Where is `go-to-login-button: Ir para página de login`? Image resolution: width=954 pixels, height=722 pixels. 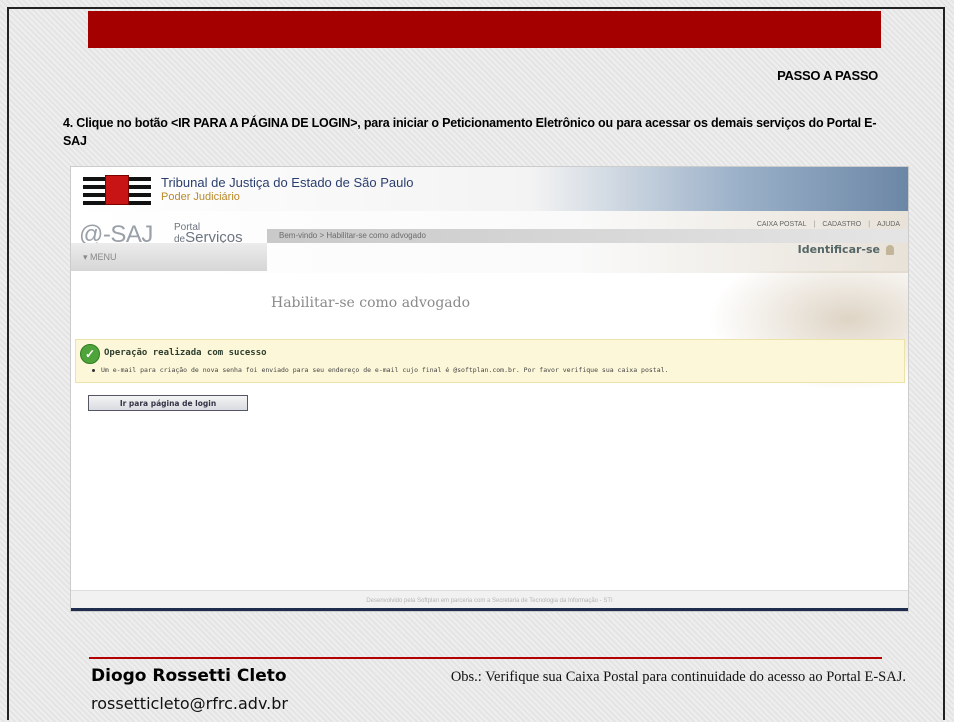 go-to-login-button: Ir para página de login is located at coordinates (168, 403).